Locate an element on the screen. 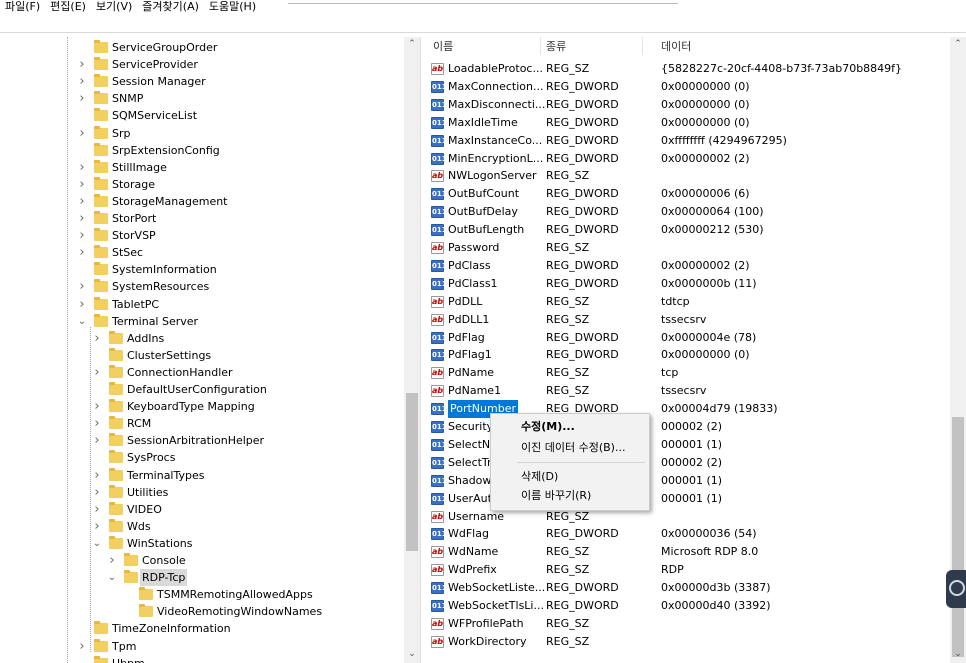  tree-node: › Srp is located at coordinates (200, 133).